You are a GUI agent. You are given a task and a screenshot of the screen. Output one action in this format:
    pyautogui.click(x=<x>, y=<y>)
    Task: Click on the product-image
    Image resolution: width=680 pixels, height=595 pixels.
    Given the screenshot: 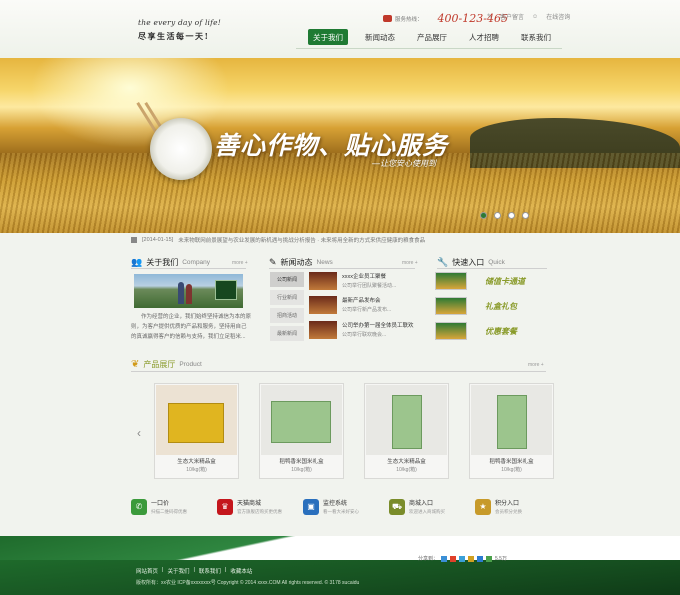 What is the action you would take?
    pyautogui.click(x=196, y=420)
    